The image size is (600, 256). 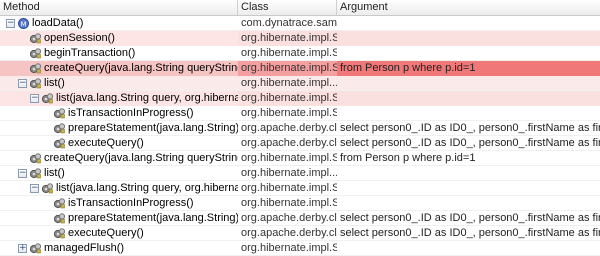 I want to click on column-header-bar: Method Class Argument, so click(x=300, y=8).